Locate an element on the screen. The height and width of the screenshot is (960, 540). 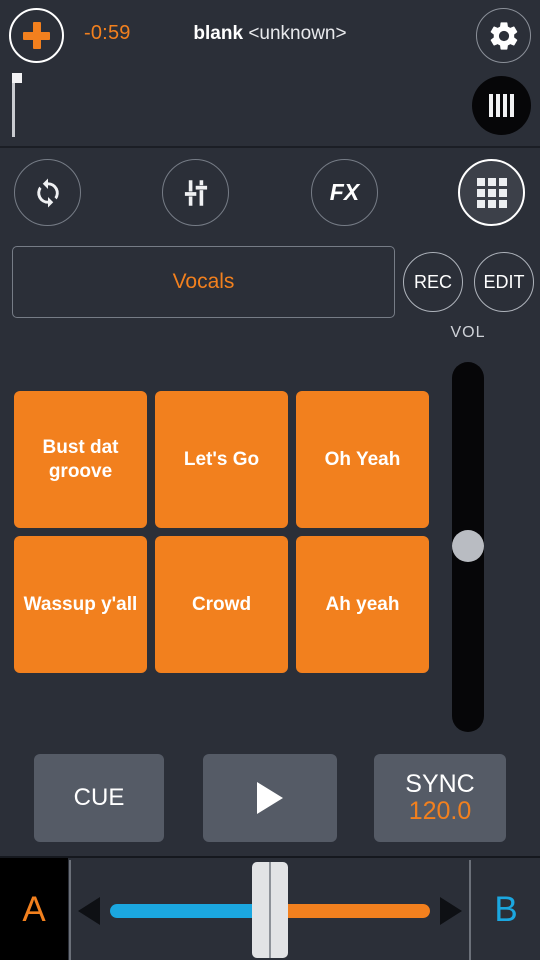
crossfader-left-fill is located at coordinates (190, 911).